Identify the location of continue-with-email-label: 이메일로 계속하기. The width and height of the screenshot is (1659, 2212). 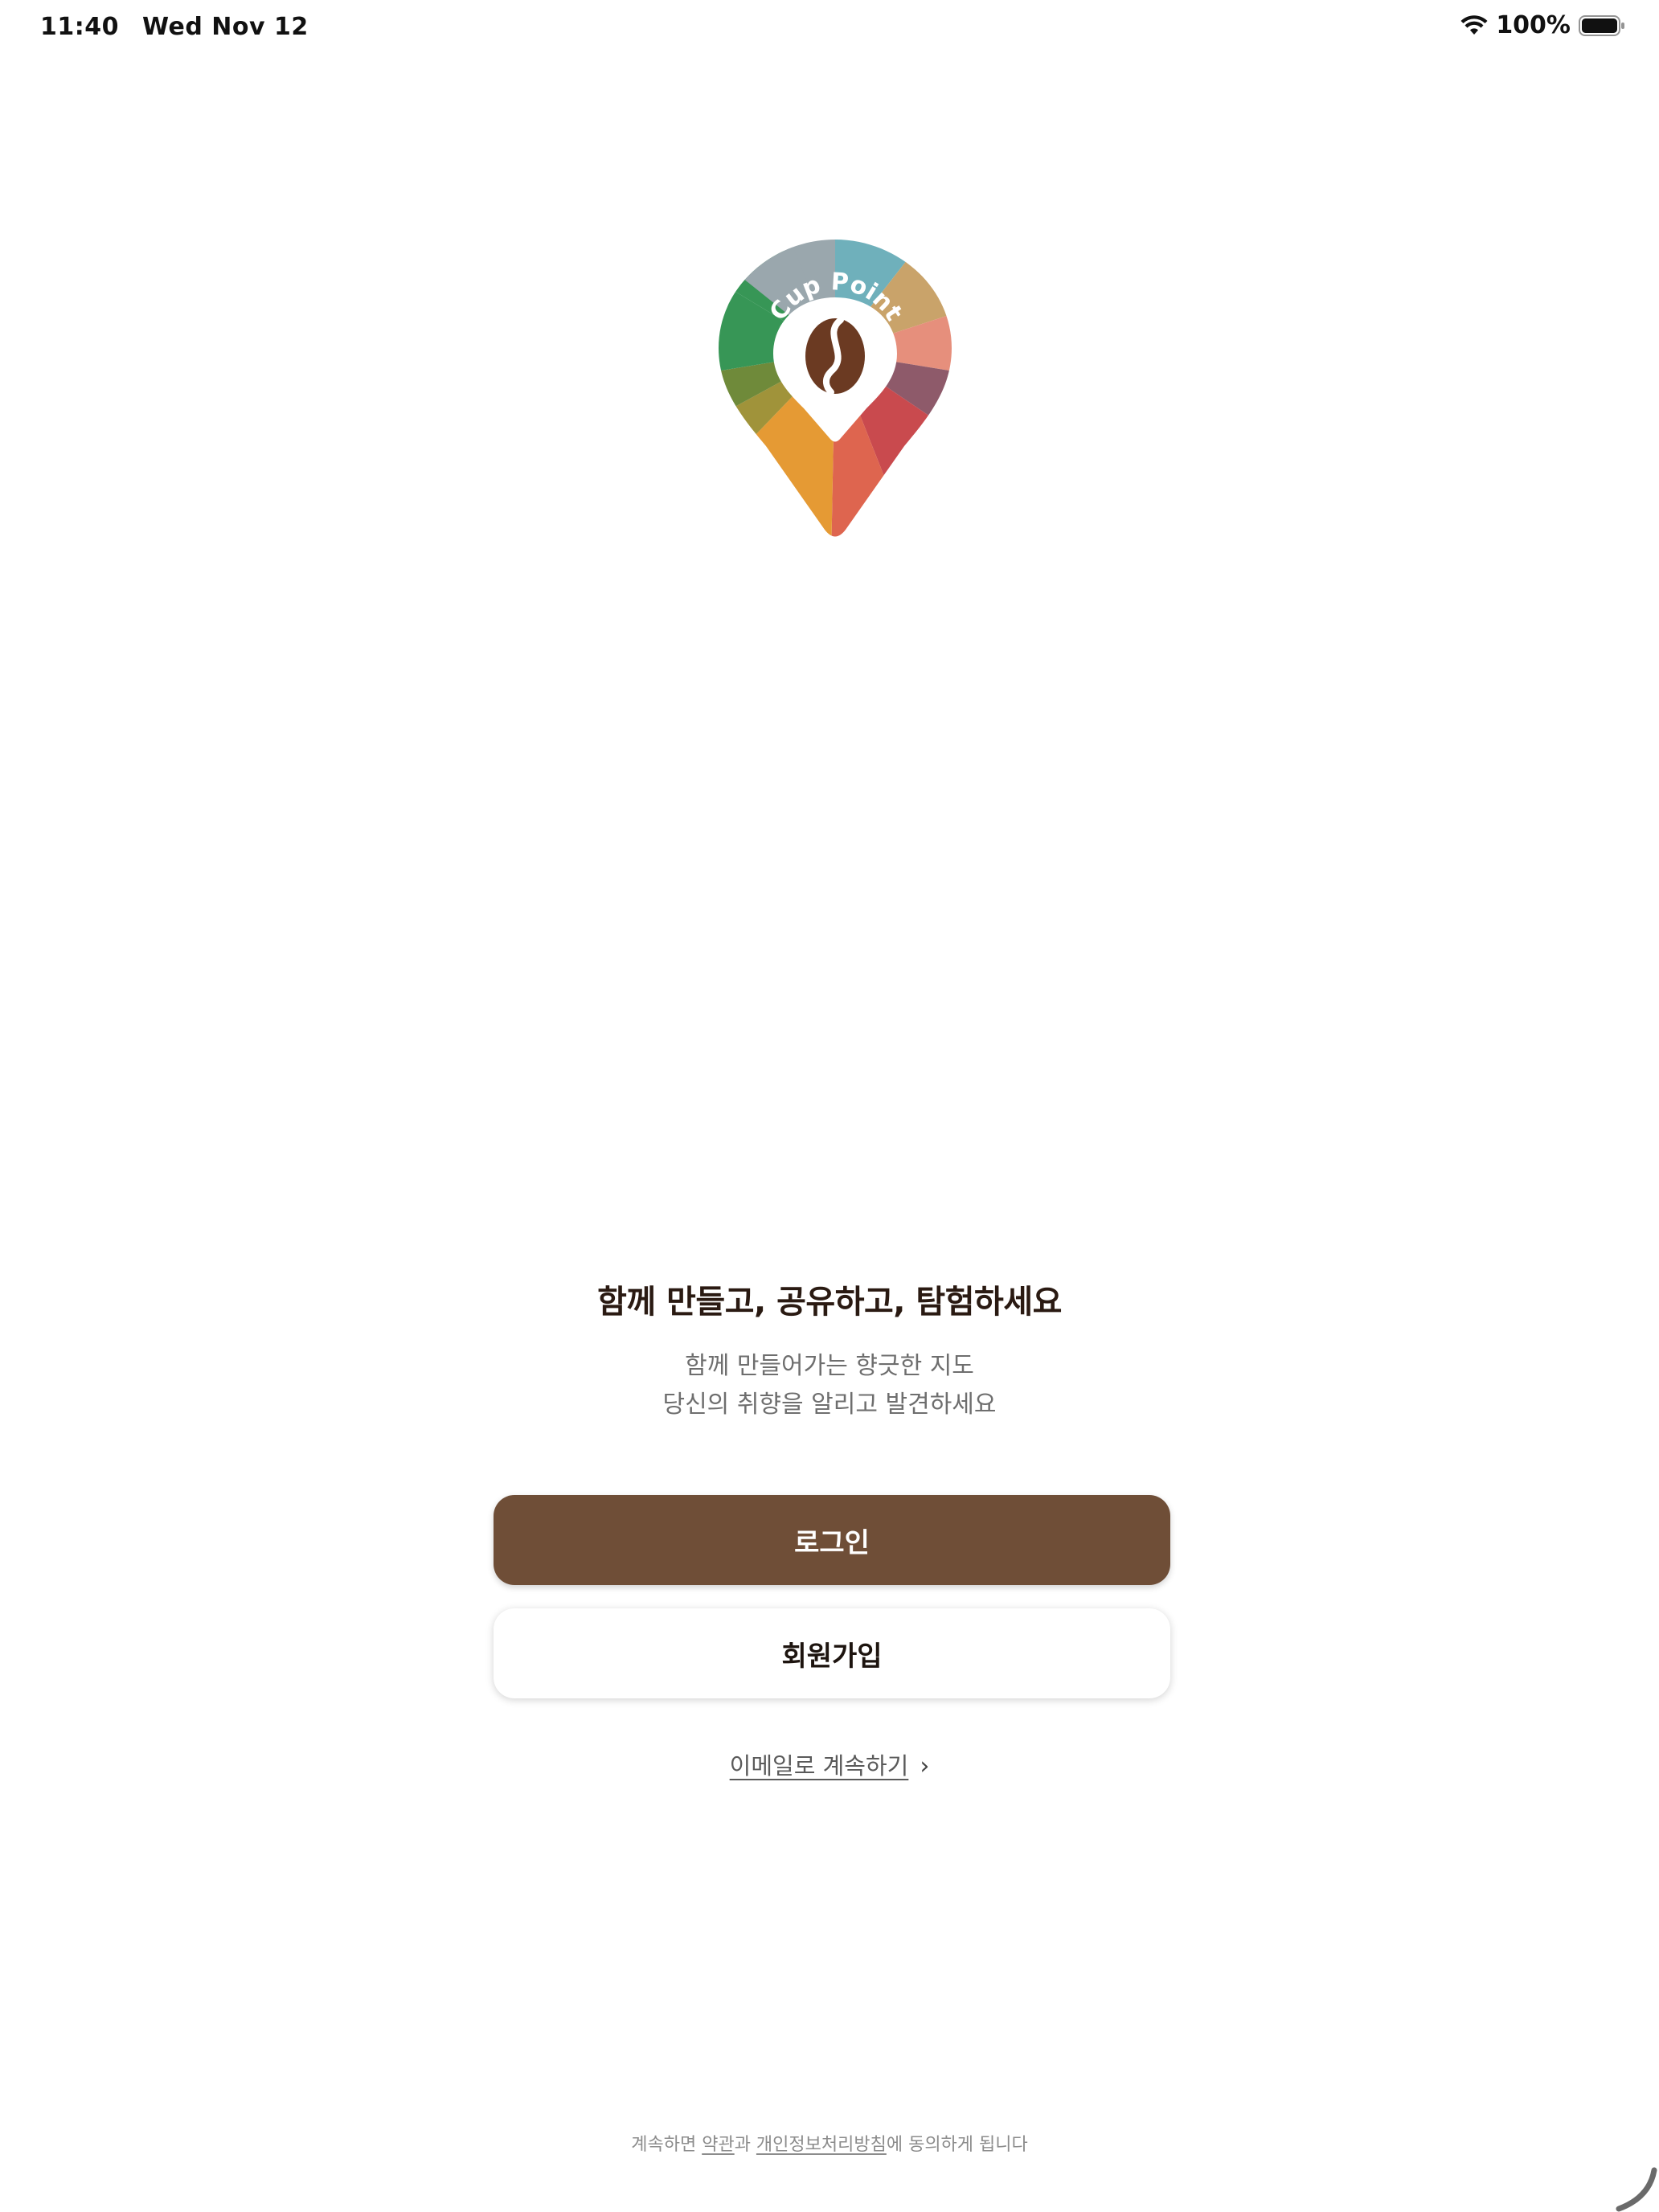
(819, 1766).